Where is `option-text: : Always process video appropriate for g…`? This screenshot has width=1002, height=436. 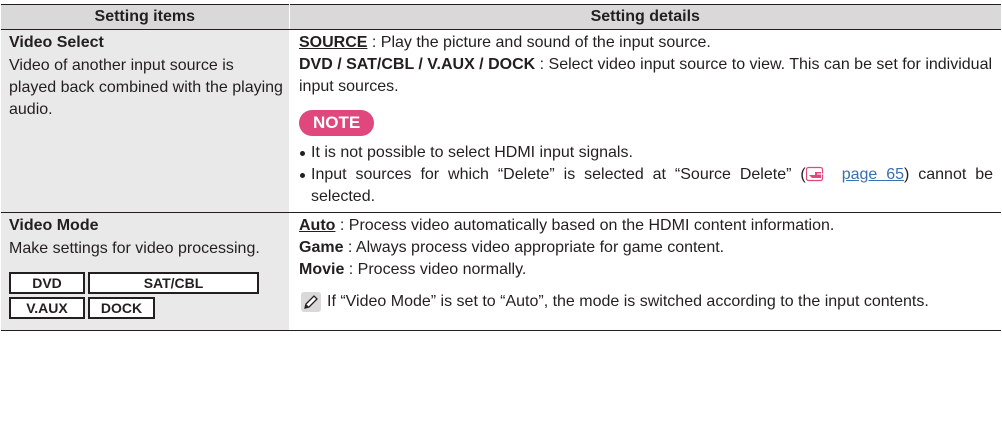
option-text: : Always process video appropriate for g… is located at coordinates (534, 247).